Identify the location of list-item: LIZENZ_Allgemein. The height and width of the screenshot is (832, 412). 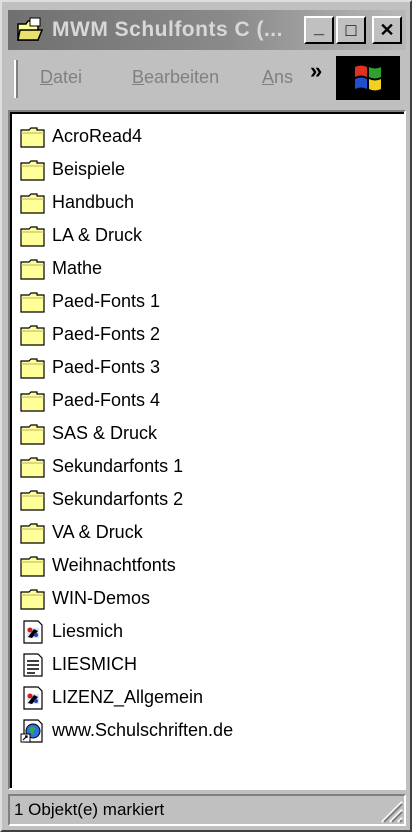
(126, 697).